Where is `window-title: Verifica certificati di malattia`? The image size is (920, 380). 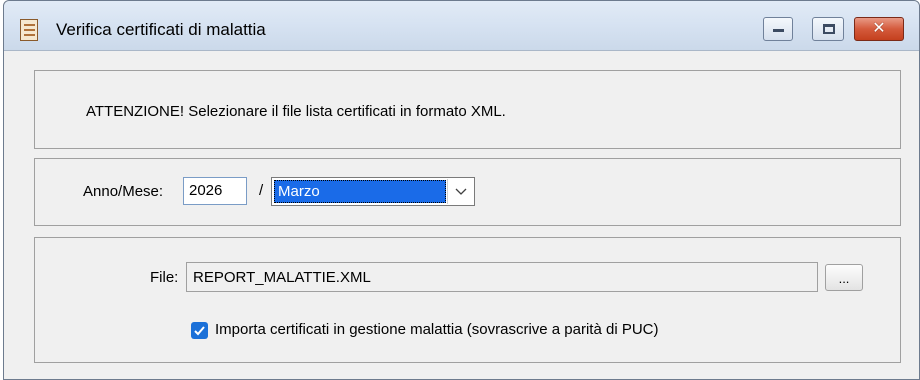
window-title: Verifica certificati di malattia is located at coordinates (161, 29).